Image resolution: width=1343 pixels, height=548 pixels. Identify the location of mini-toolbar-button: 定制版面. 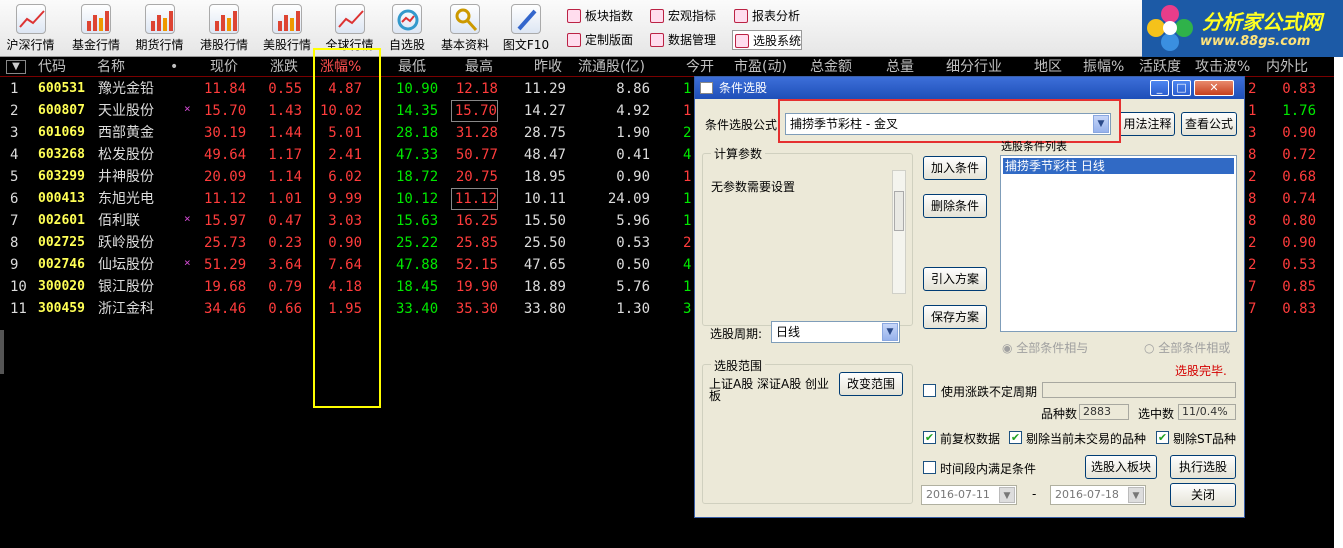
(599, 40).